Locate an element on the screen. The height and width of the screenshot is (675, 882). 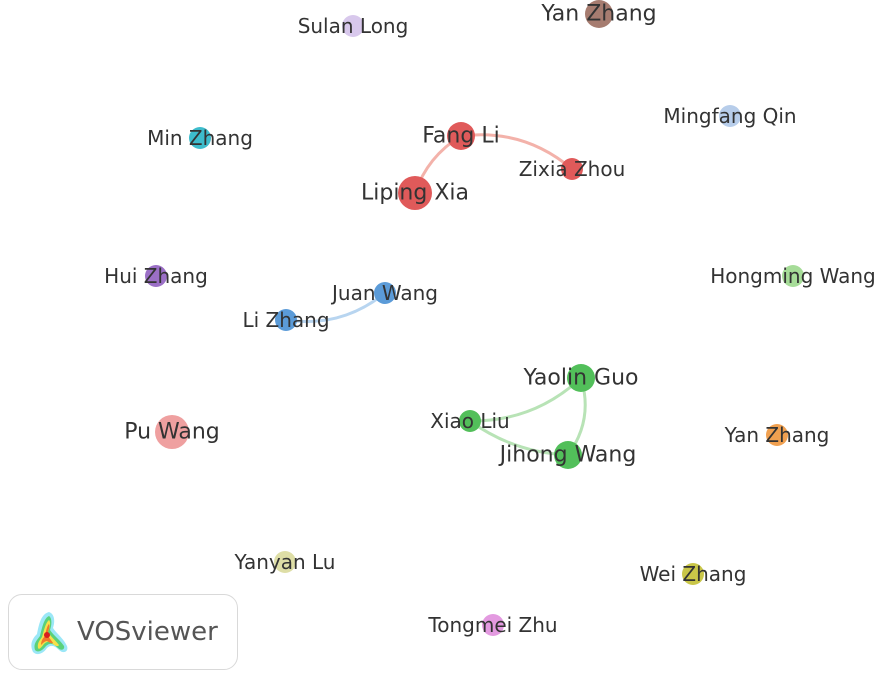
node-n18: Wei Zhang is located at coordinates (693, 574).